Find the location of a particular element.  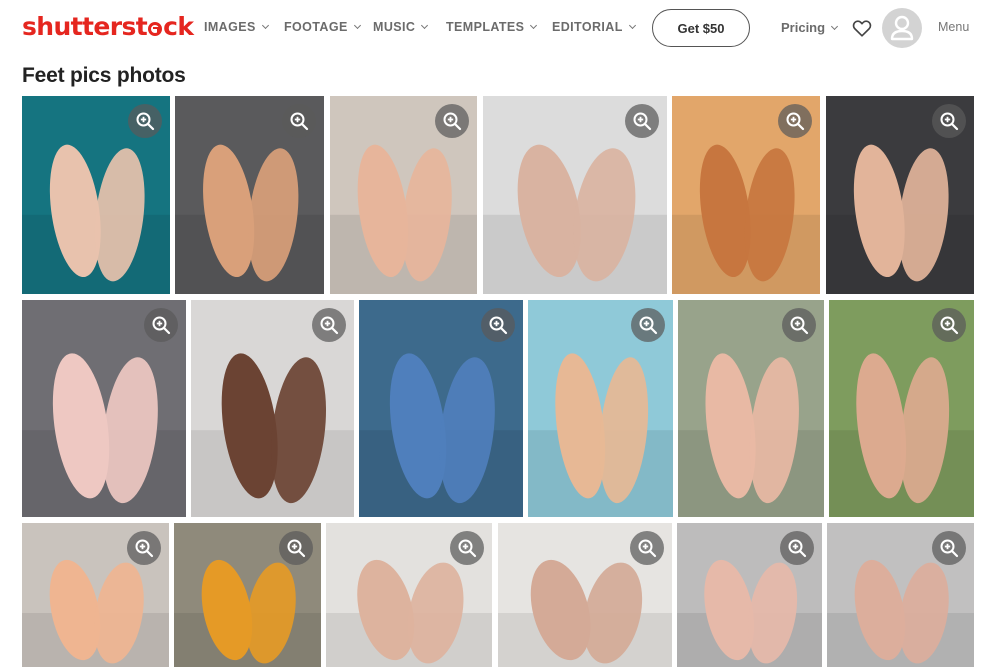

nav-music-label: MUSIC is located at coordinates (394, 27).